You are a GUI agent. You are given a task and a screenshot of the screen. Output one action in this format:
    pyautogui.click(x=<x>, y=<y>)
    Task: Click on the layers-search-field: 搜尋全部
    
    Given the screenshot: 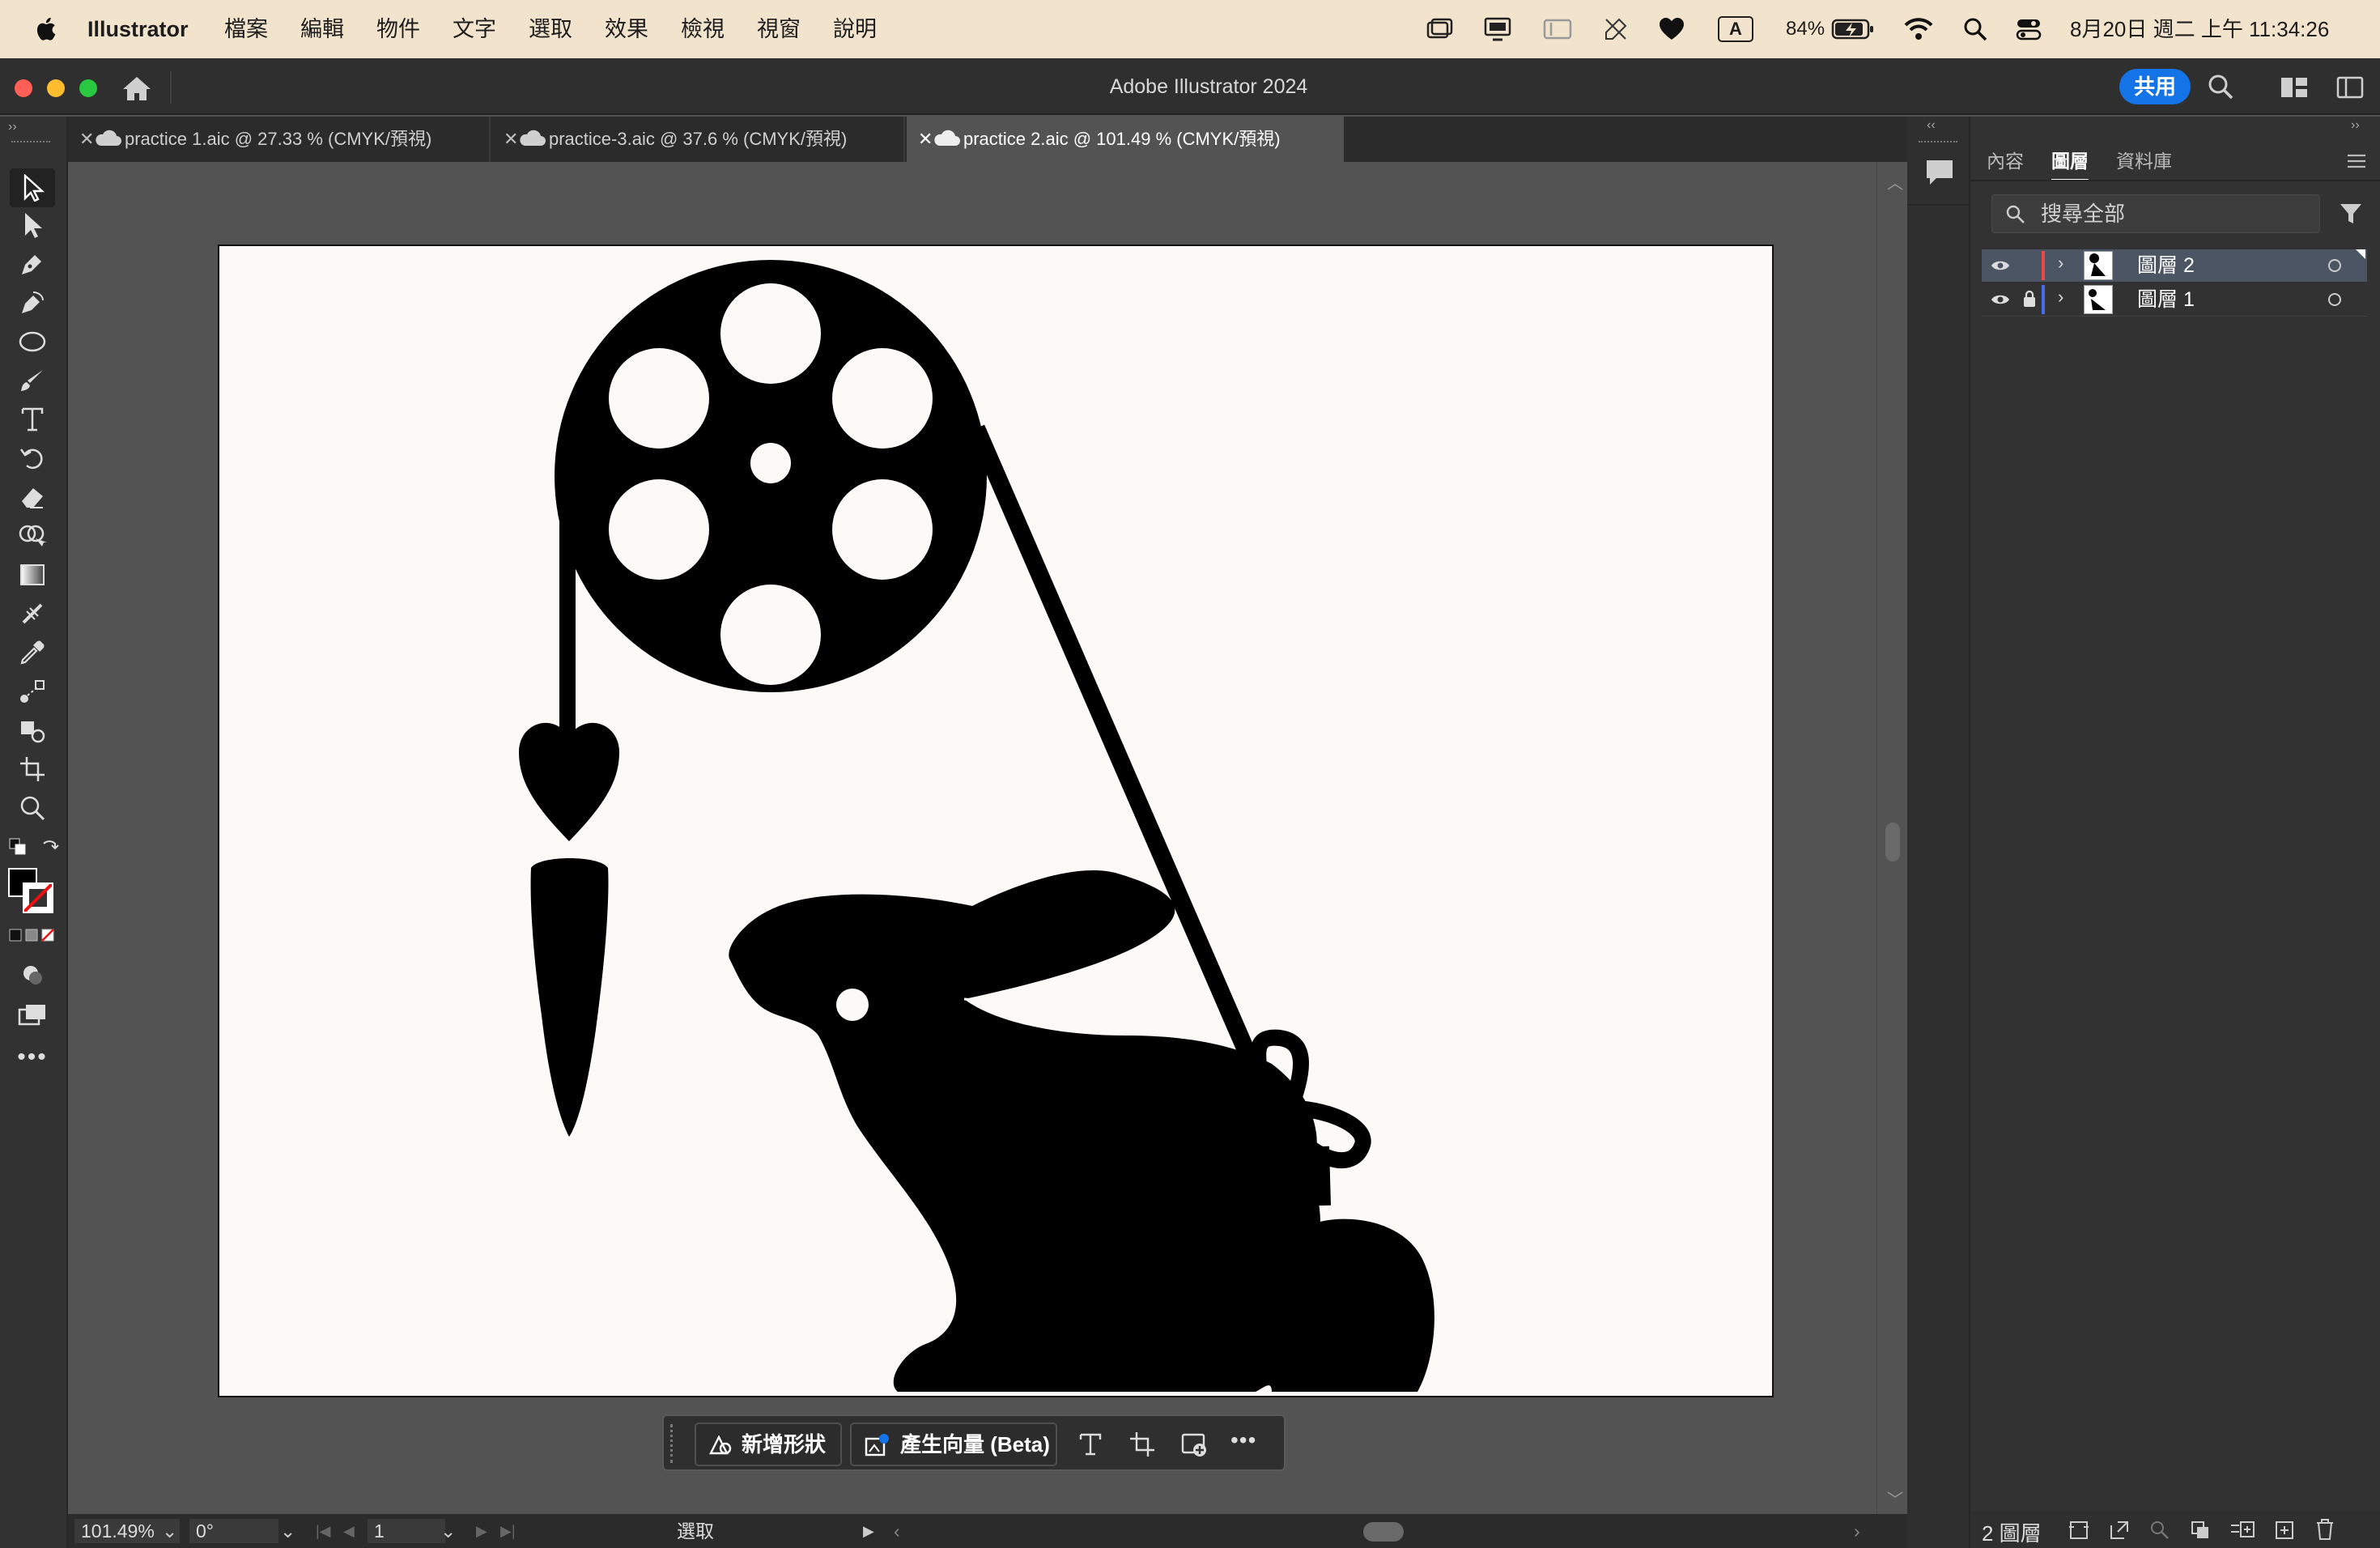 What is the action you would take?
    pyautogui.click(x=2156, y=214)
    